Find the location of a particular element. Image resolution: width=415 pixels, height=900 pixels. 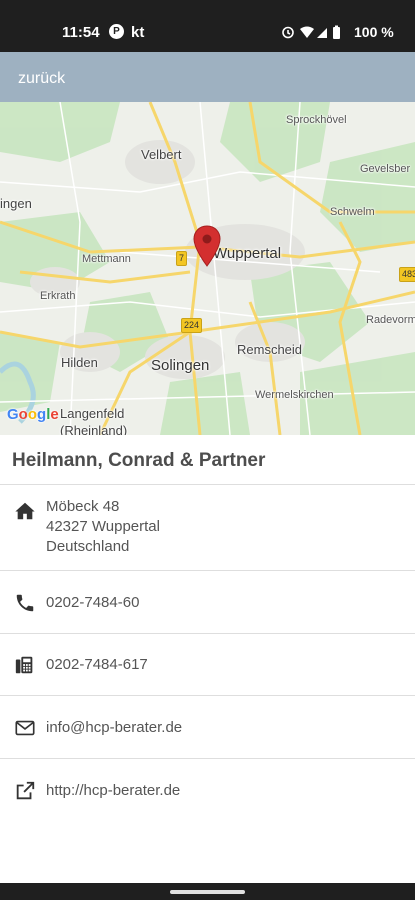

website-url: http://hcp-berater.de is located at coordinates (113, 791).